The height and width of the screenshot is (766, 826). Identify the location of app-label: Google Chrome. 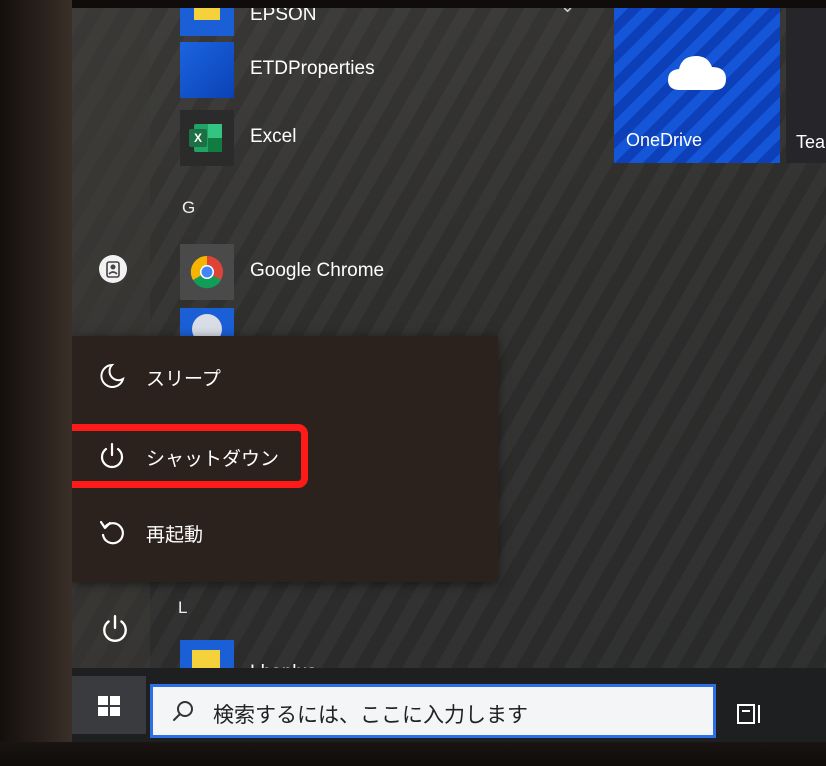
(317, 270).